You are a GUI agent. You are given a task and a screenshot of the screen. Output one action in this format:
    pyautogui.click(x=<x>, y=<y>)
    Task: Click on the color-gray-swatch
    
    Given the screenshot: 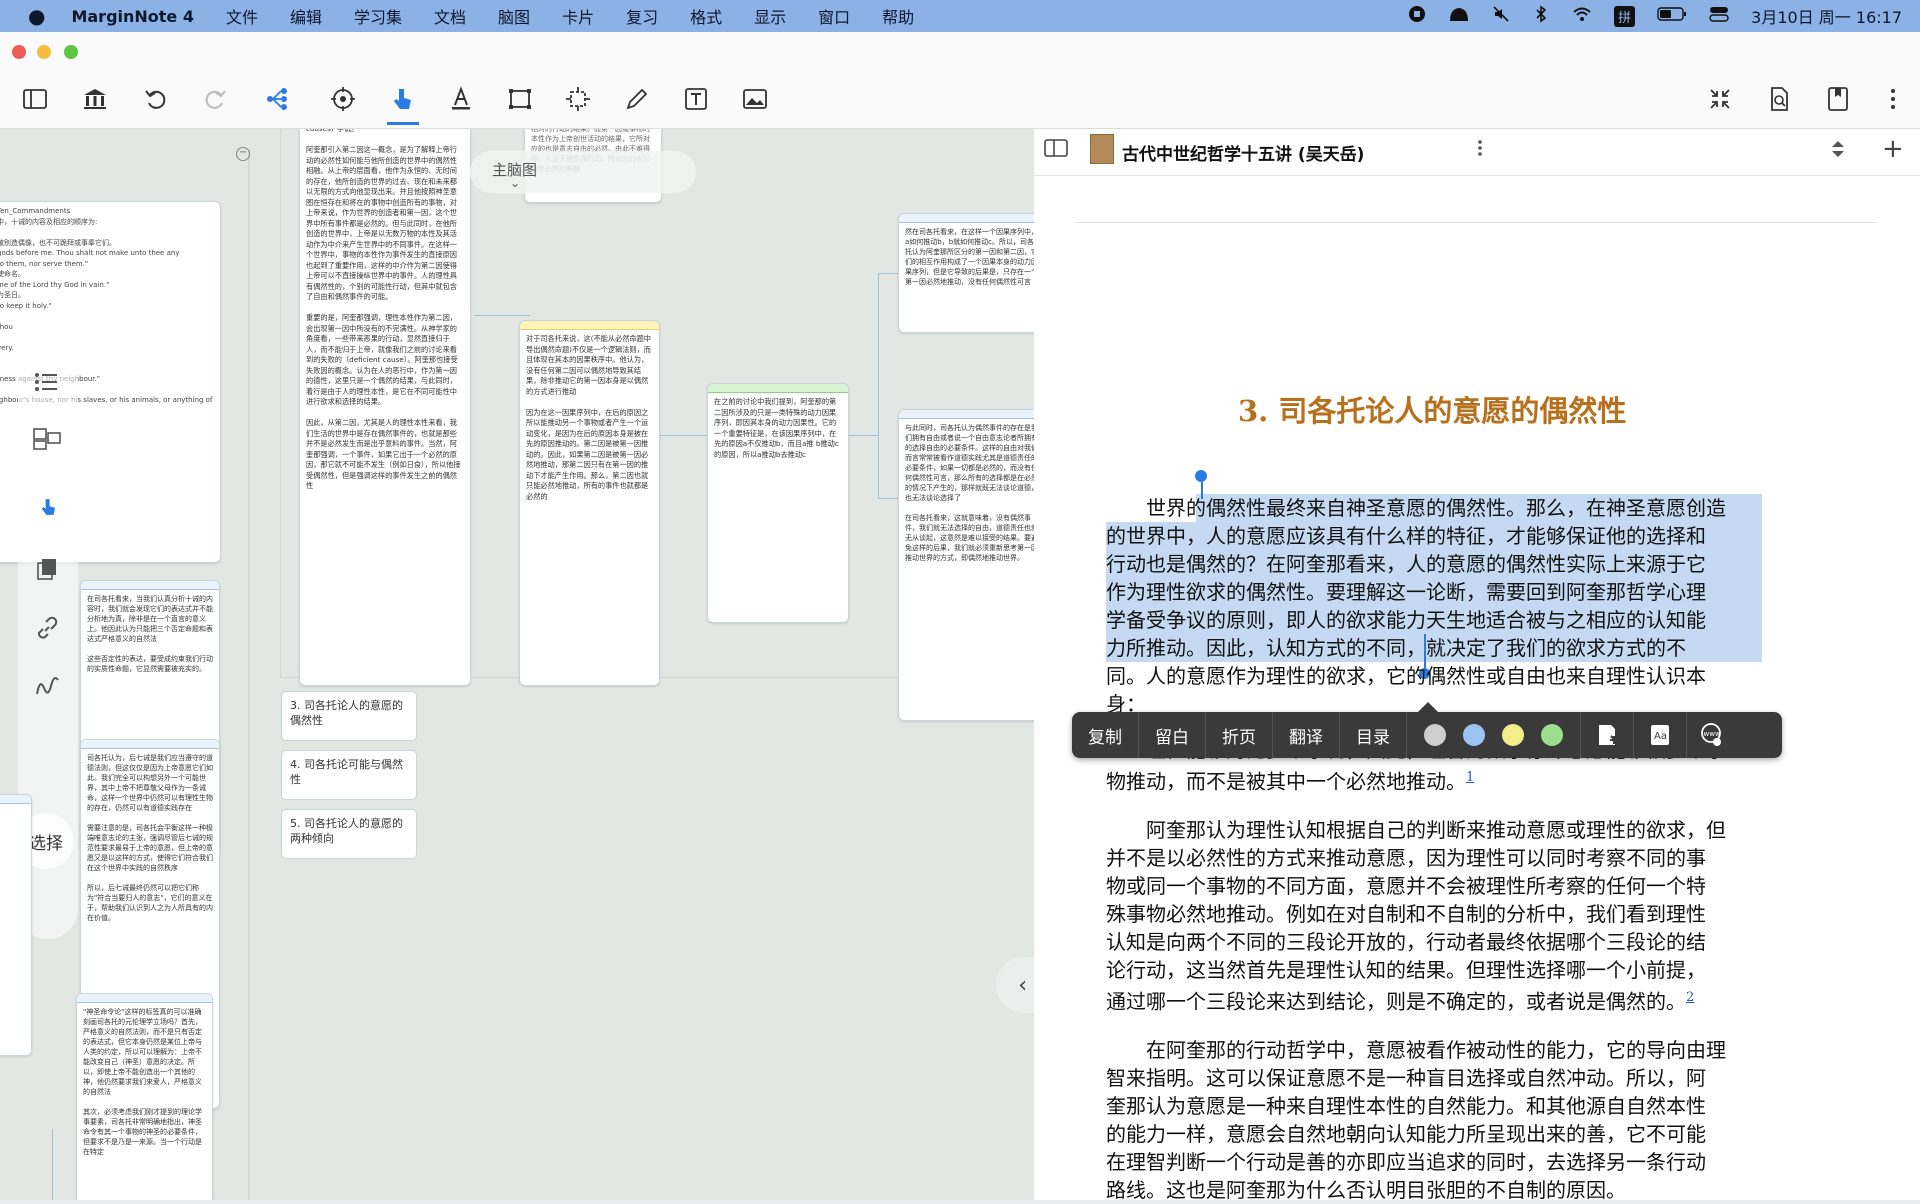 What is the action you would take?
    pyautogui.click(x=1435, y=735)
    